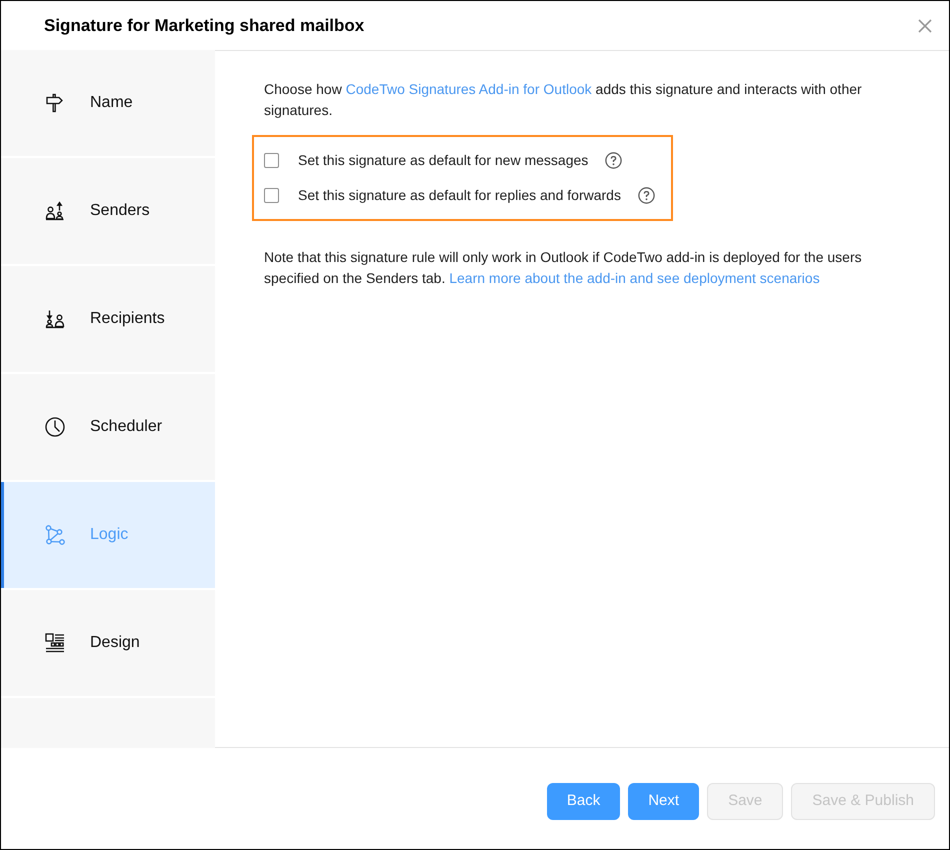 Image resolution: width=950 pixels, height=850 pixels. I want to click on sidebar-tab: Scheduler, so click(108, 427).